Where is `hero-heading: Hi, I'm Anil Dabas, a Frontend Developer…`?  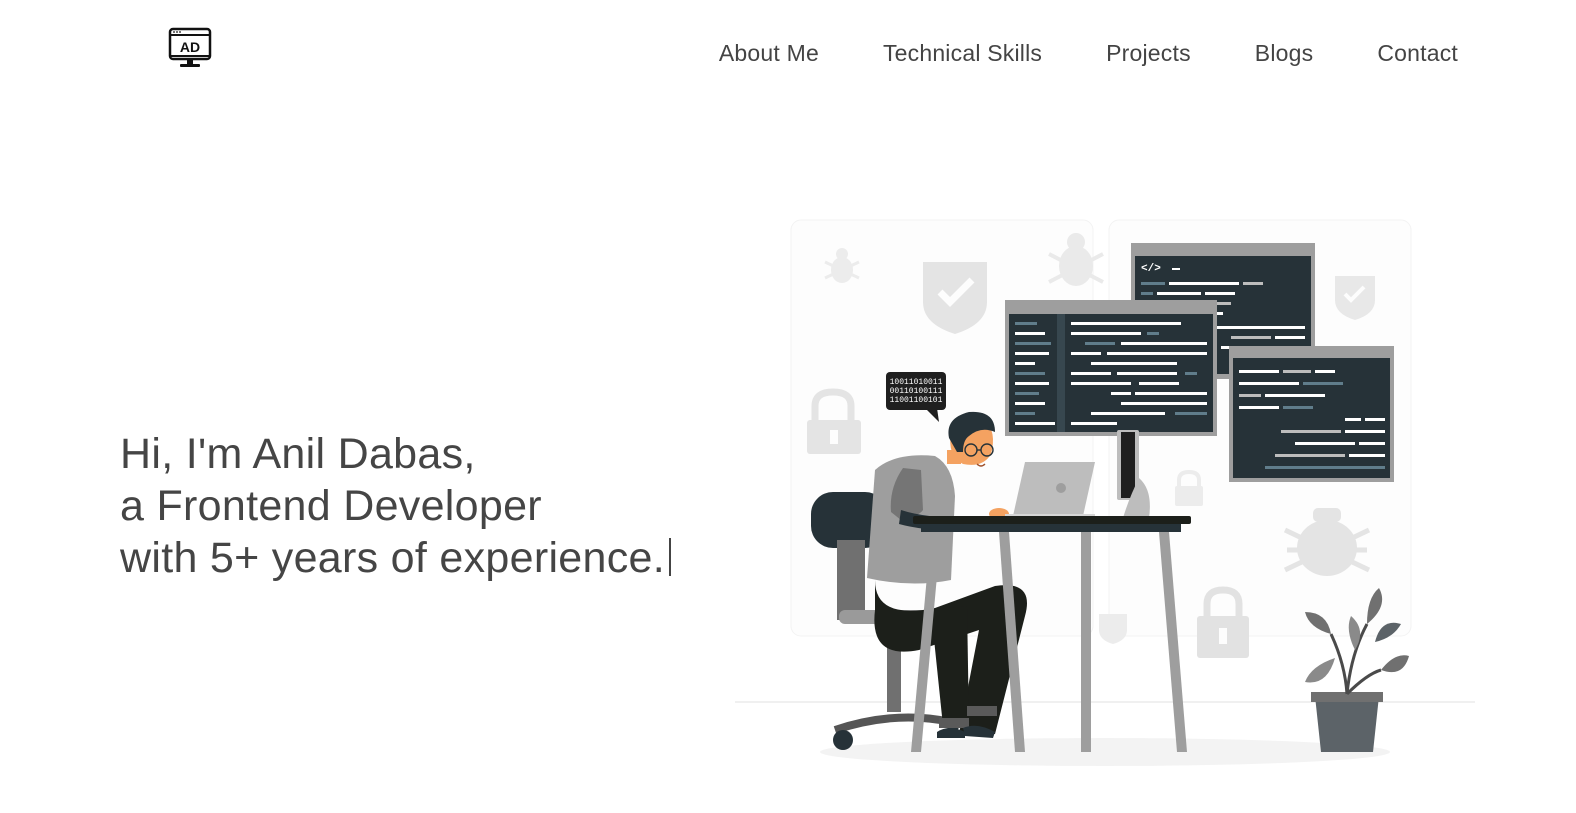 hero-heading: Hi, I'm Anil Dabas, a Frontend Developer… is located at coordinates (395, 506).